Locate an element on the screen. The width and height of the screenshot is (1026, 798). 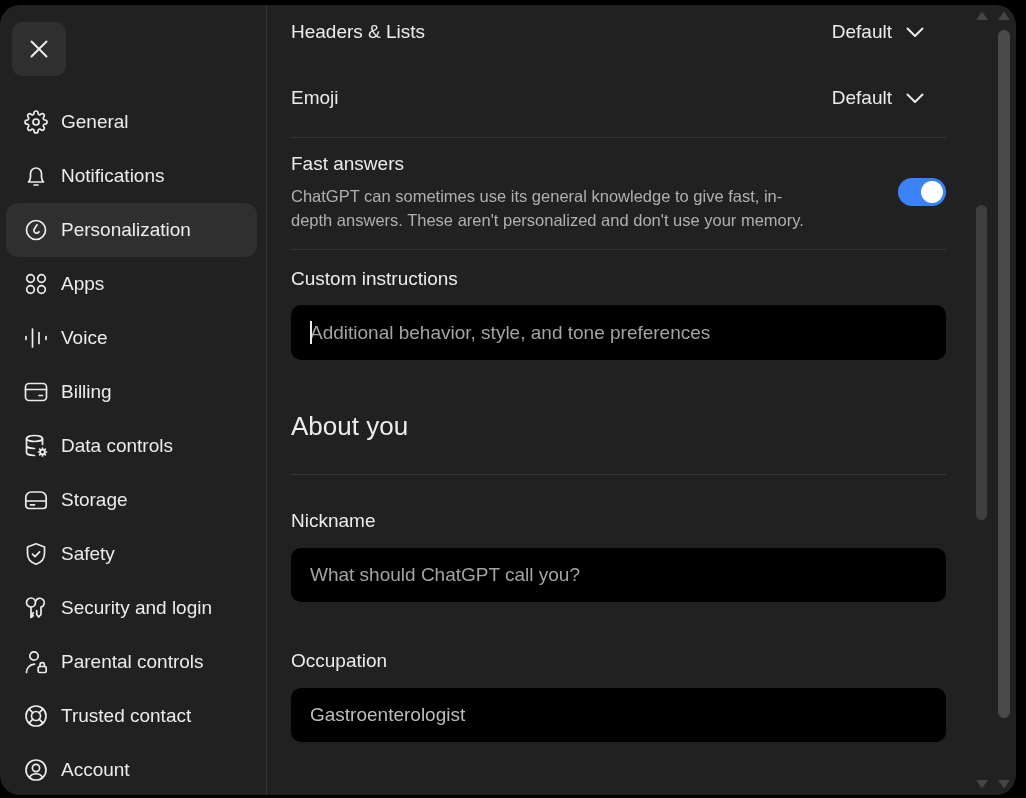
database-gear-icon is located at coordinates (36, 446).